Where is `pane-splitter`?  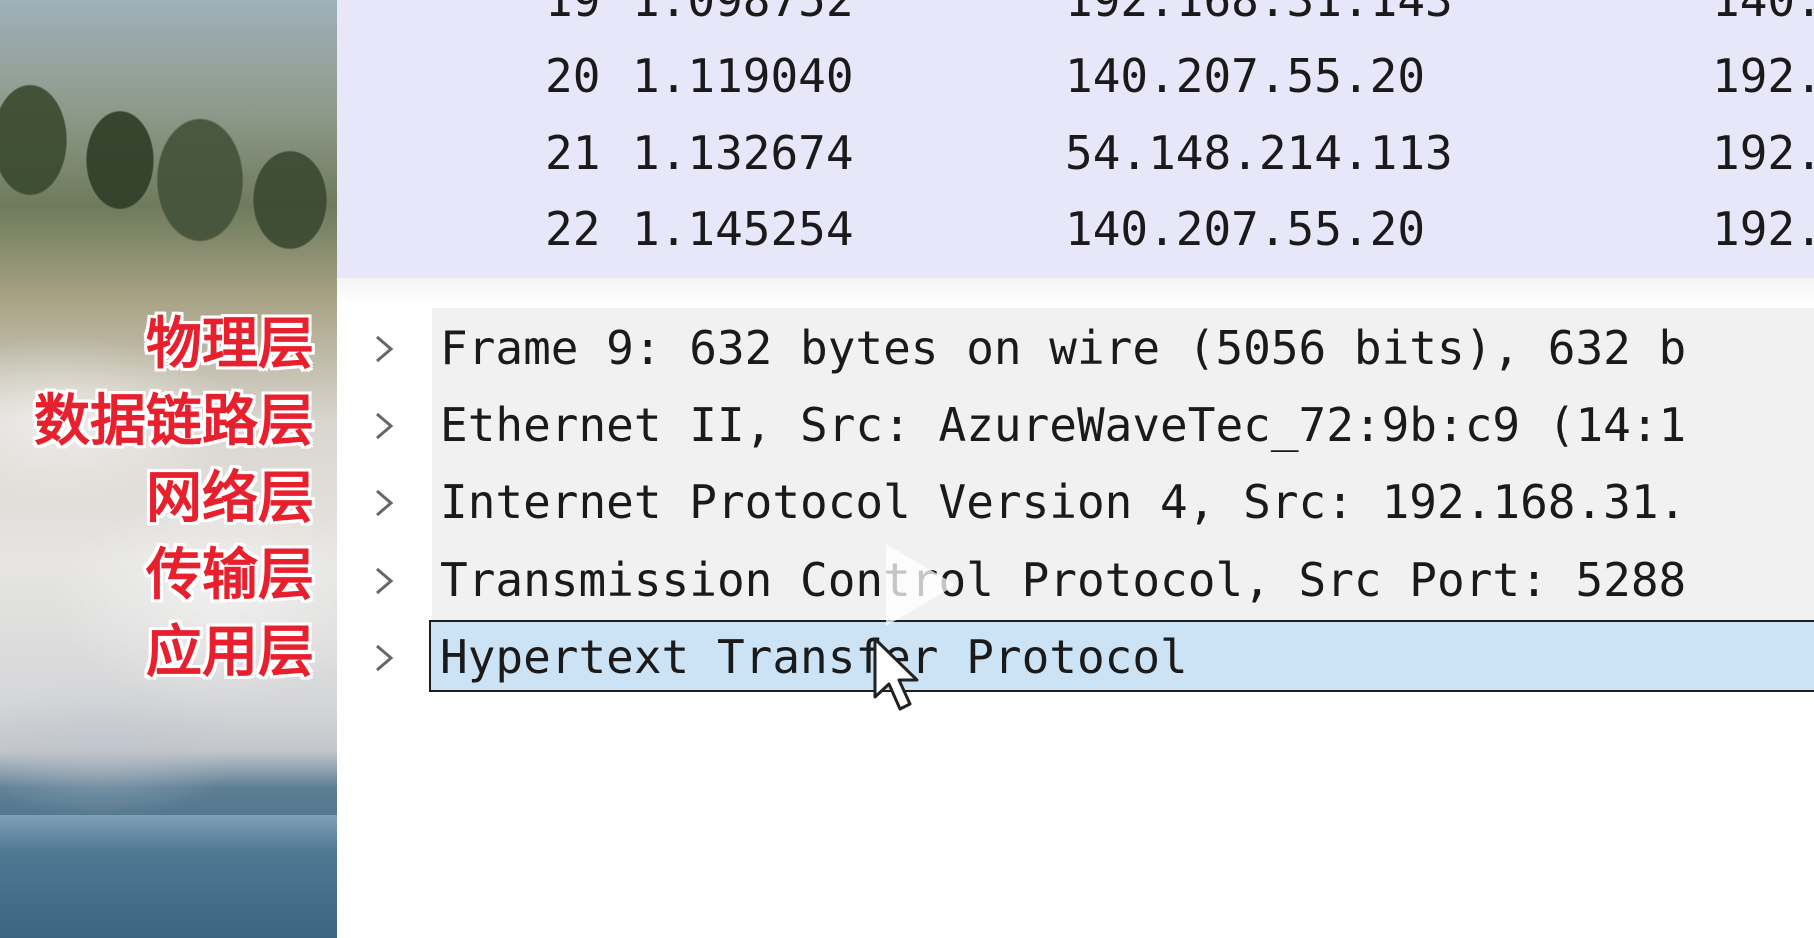
pane-splitter is located at coordinates (1075, 292).